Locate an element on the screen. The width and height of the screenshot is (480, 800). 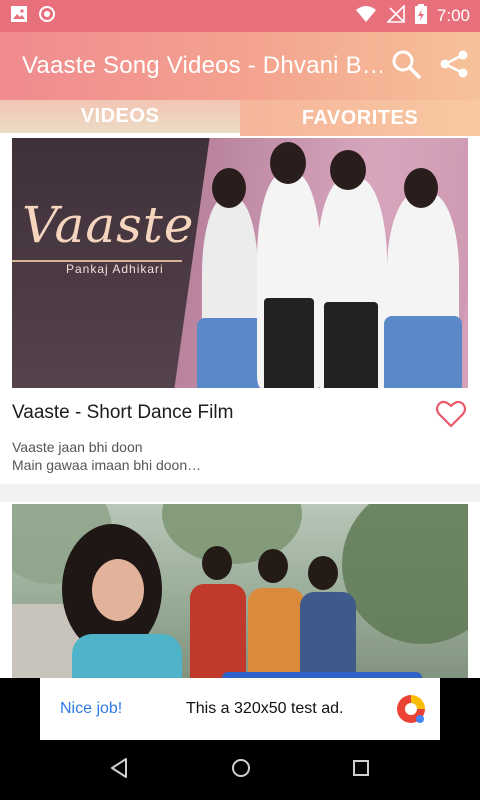
share-button is located at coordinates (454, 66).